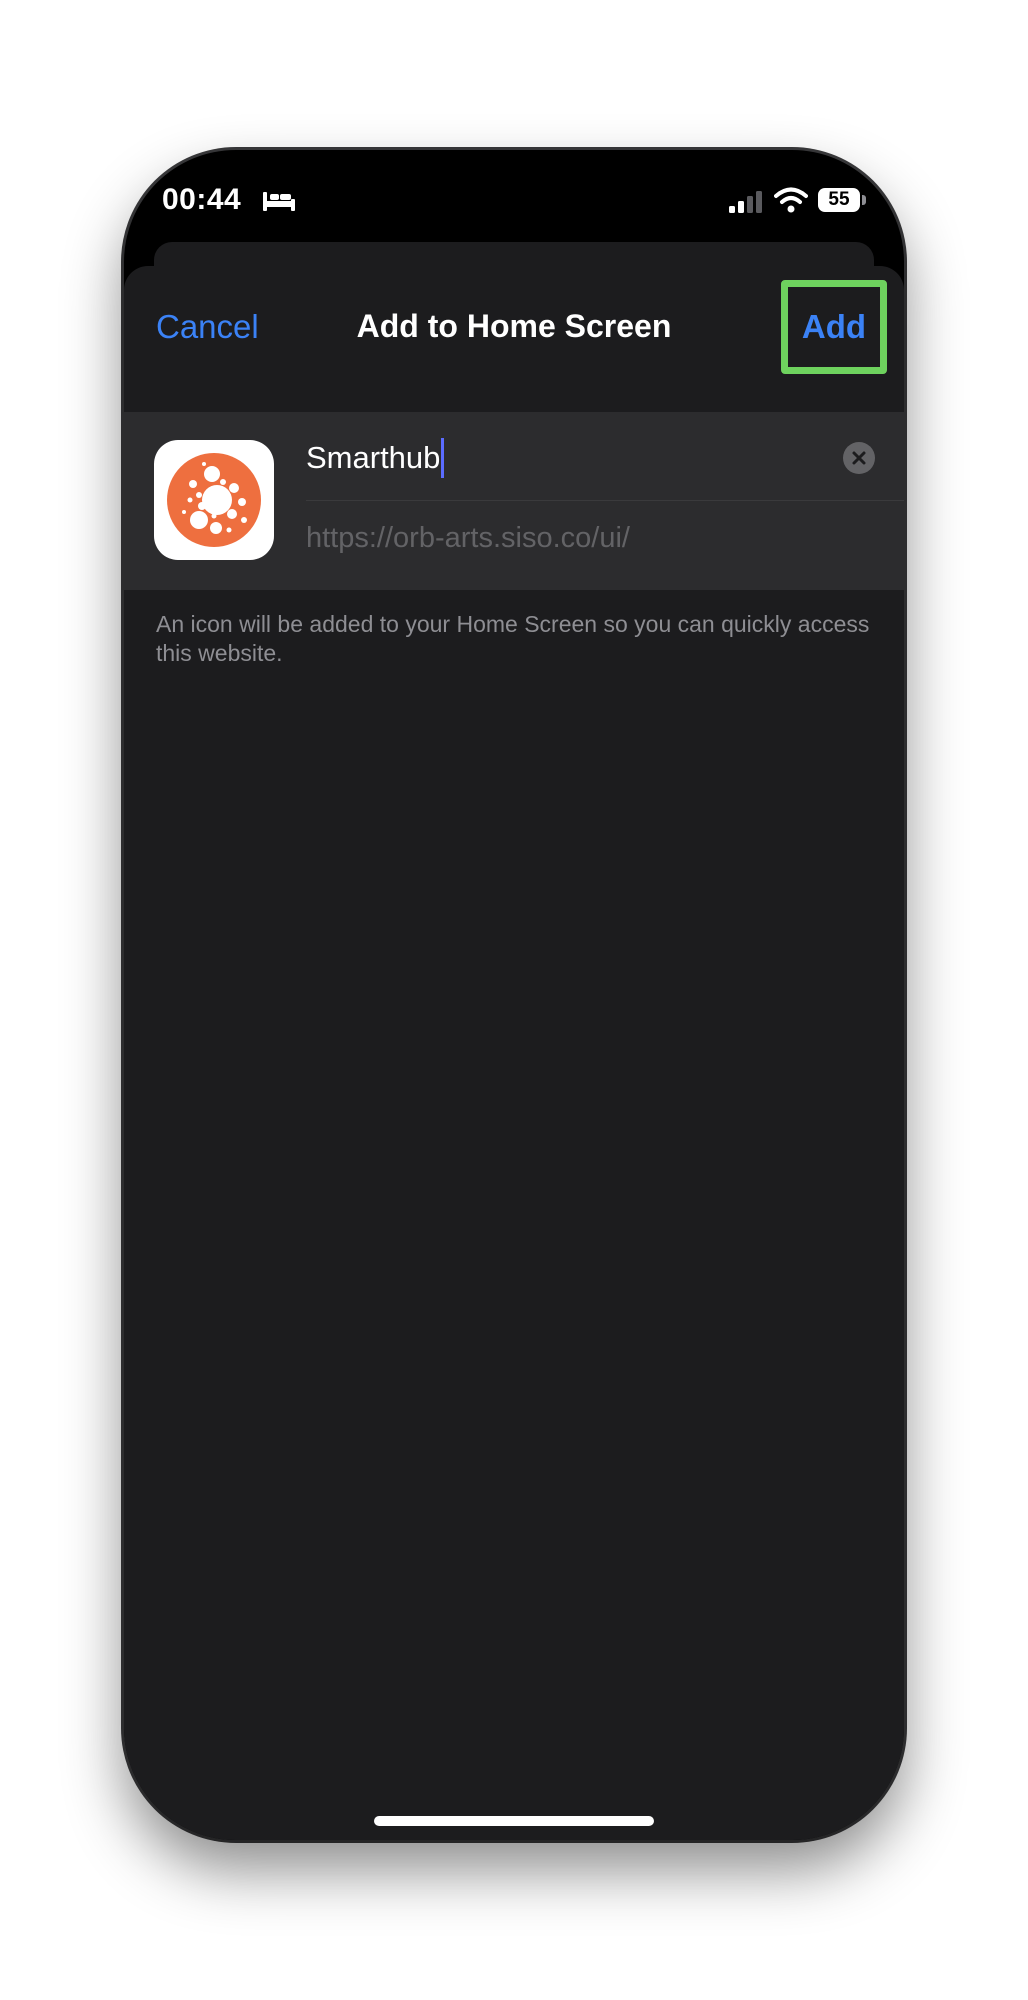  Describe the element at coordinates (514, 195) in the screenshot. I see `status-bar: 00:44 55` at that location.